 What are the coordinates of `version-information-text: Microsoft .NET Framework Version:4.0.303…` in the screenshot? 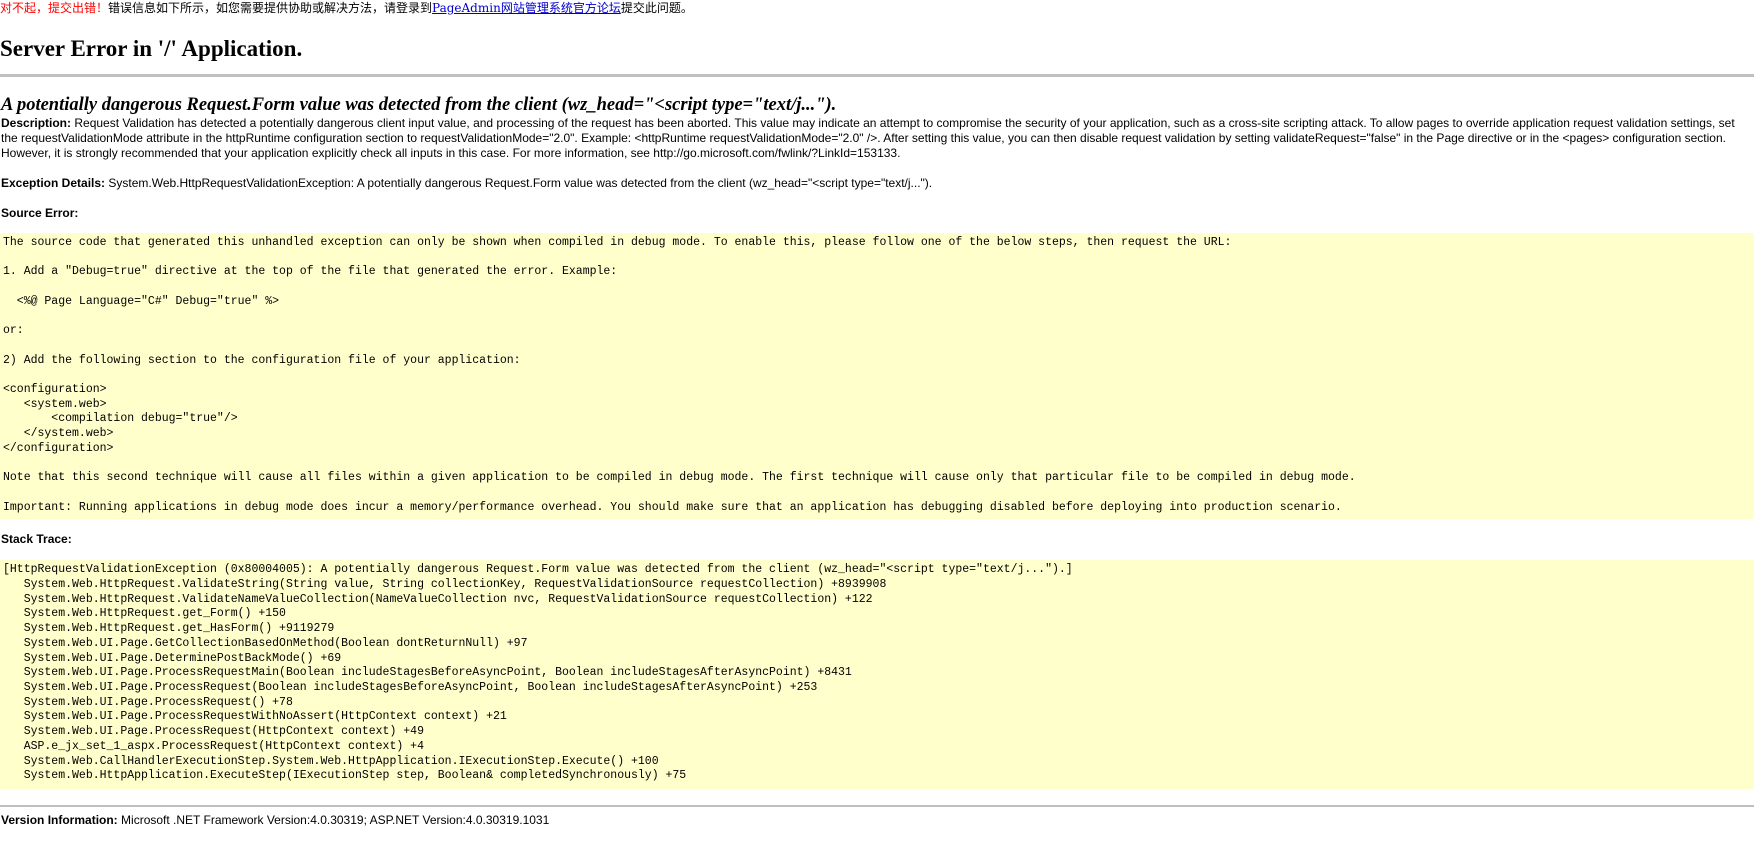 It's located at (335, 819).